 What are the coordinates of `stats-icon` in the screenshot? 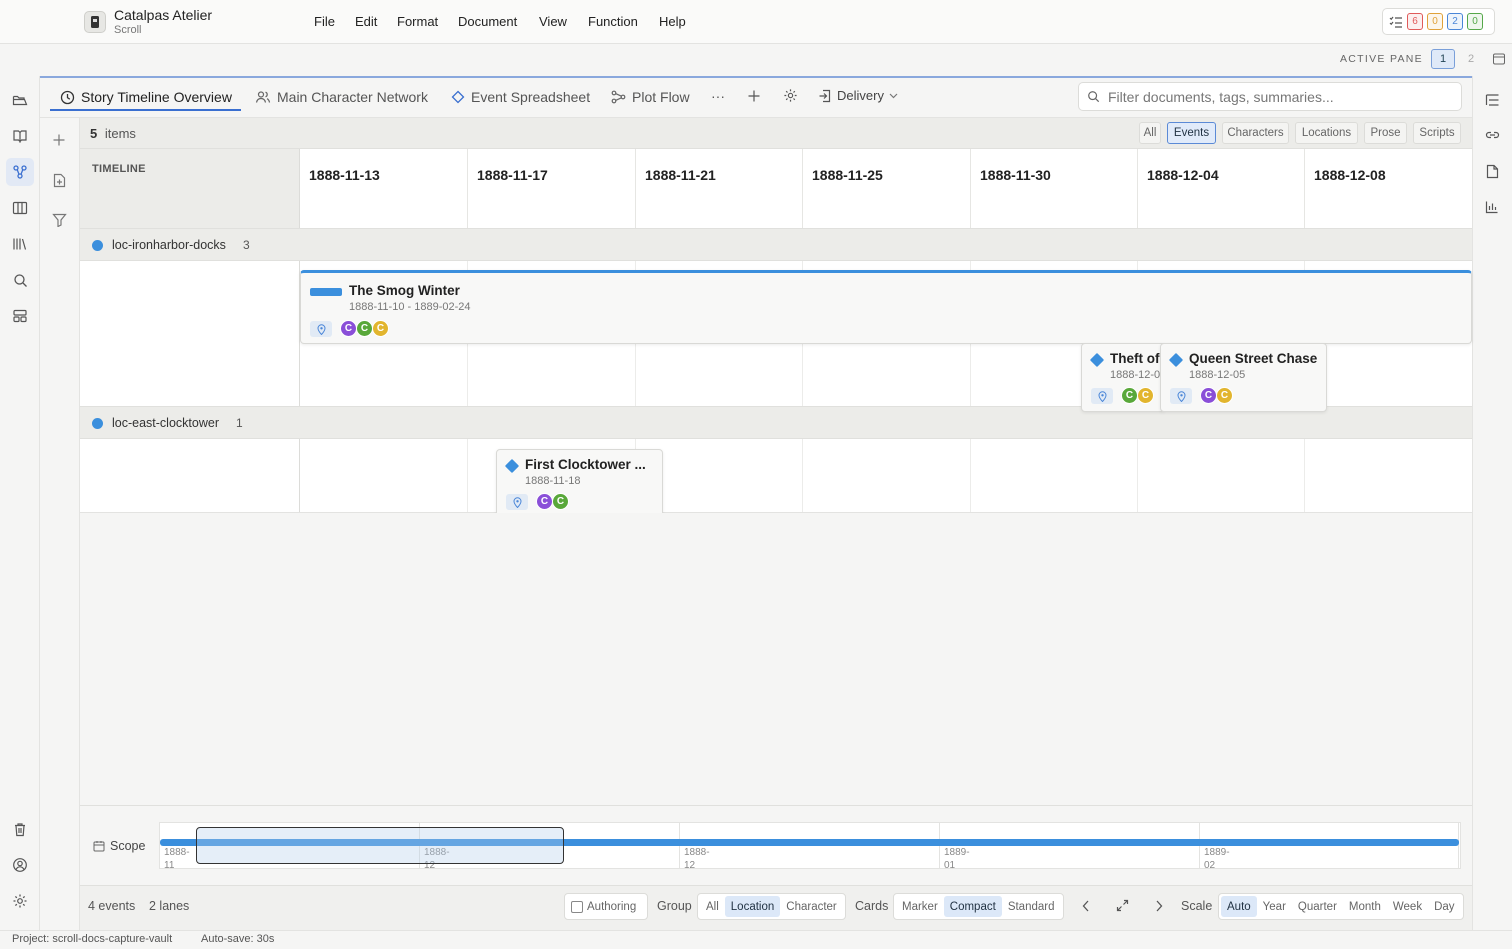 It's located at (1492, 207).